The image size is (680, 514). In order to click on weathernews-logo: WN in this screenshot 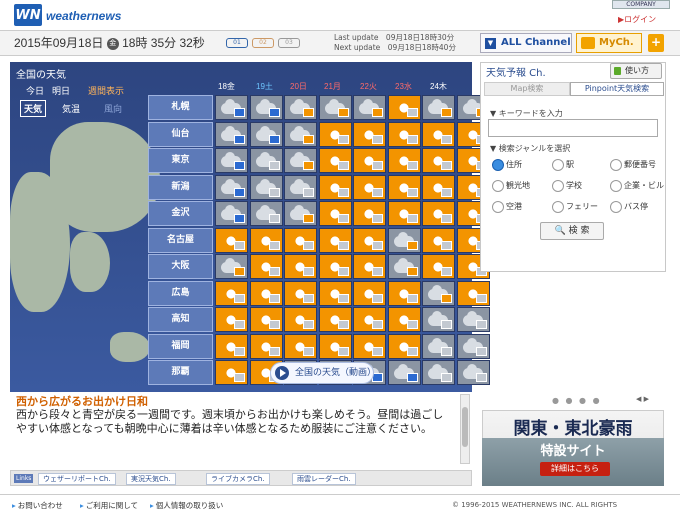, I will do `click(28, 15)`.